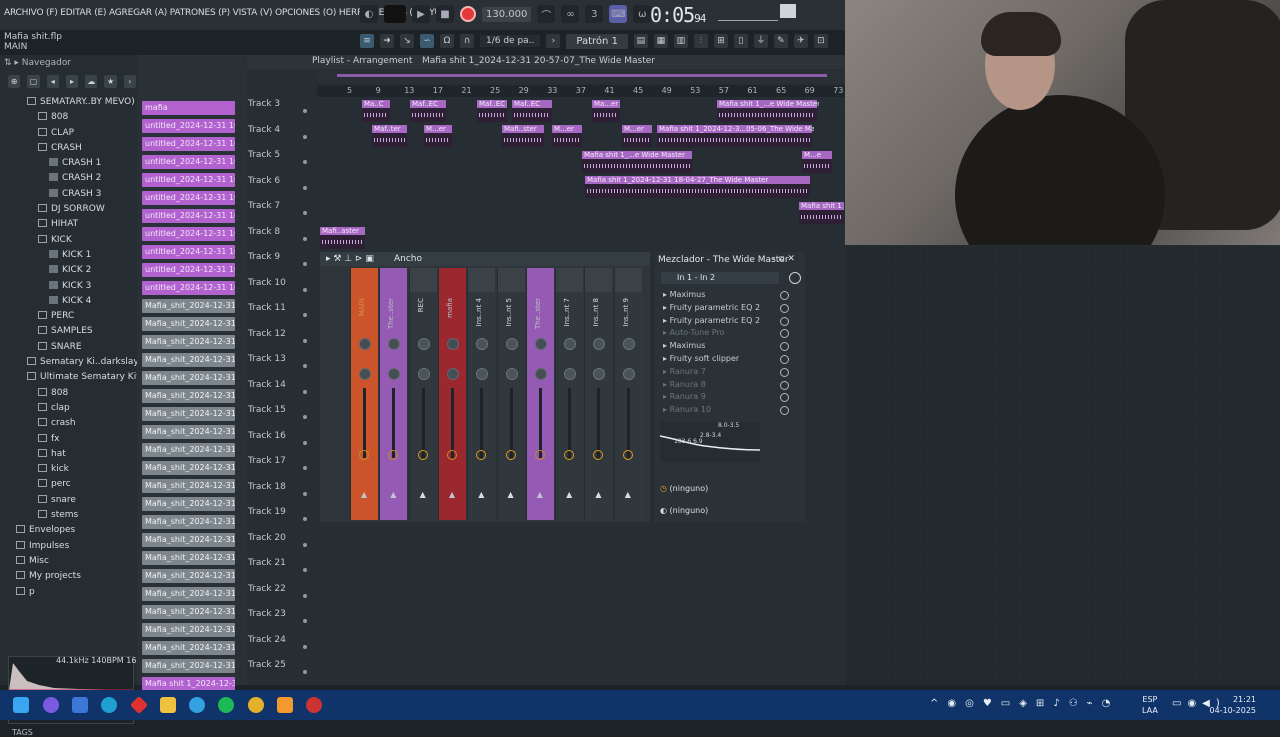 The width and height of the screenshot is (1280, 737). What do you see at coordinates (700, 41) in the screenshot?
I see `mixer-icon: ⫶` at bounding box center [700, 41].